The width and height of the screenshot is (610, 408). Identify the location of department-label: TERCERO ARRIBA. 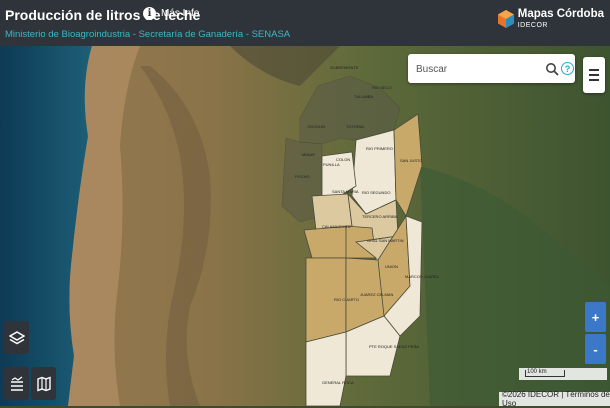
(380, 216).